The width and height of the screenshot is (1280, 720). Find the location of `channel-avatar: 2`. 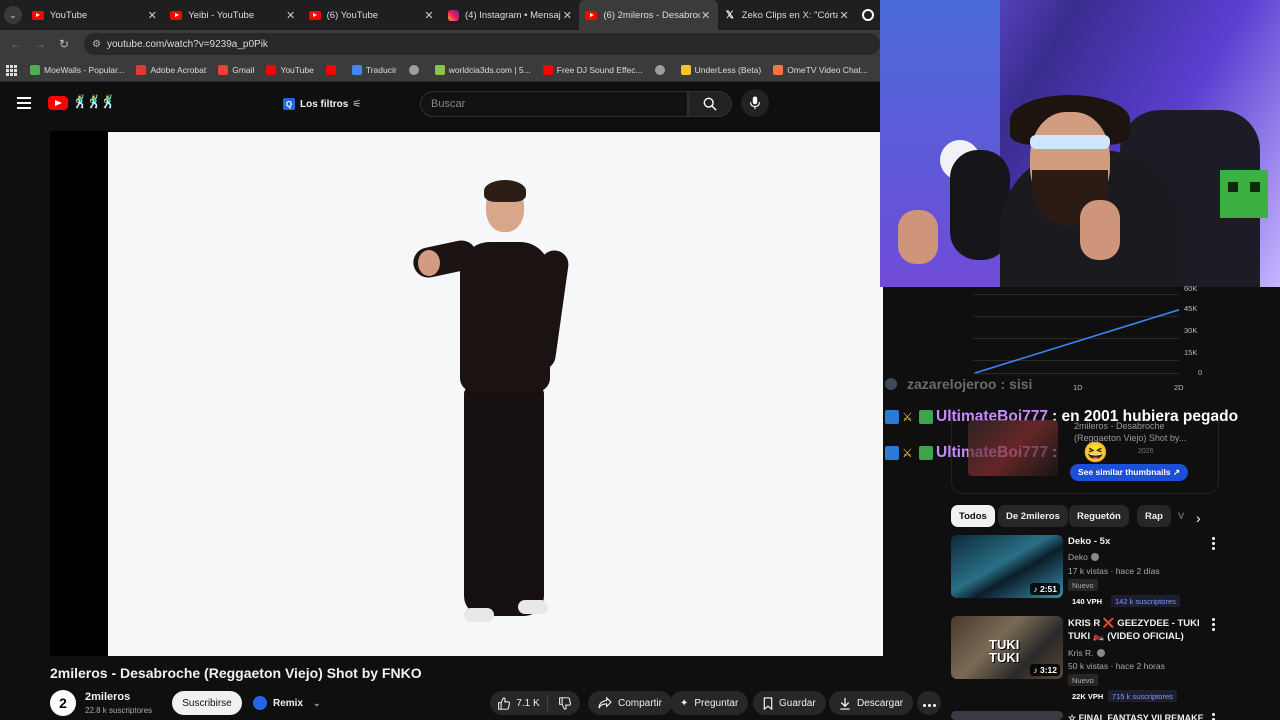

channel-avatar: 2 is located at coordinates (63, 703).